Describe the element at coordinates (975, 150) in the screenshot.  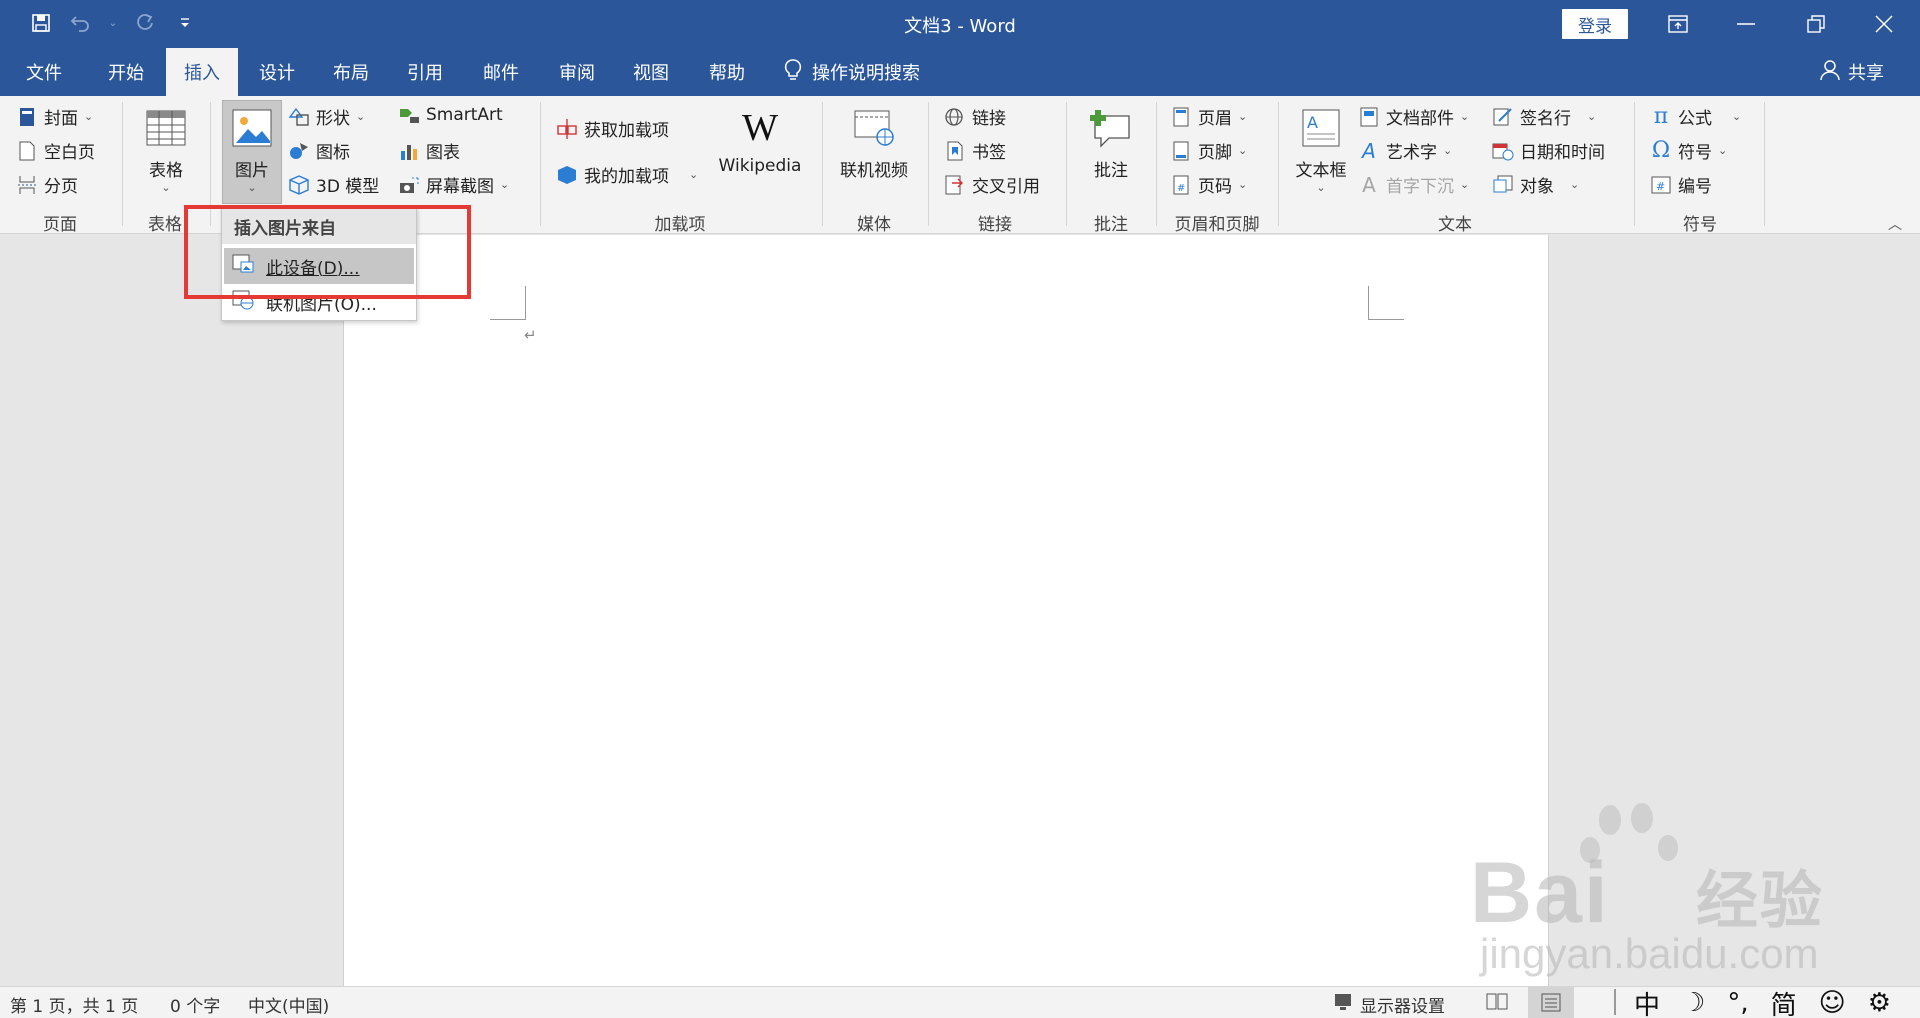
I see `bookmark-button: 书签` at that location.